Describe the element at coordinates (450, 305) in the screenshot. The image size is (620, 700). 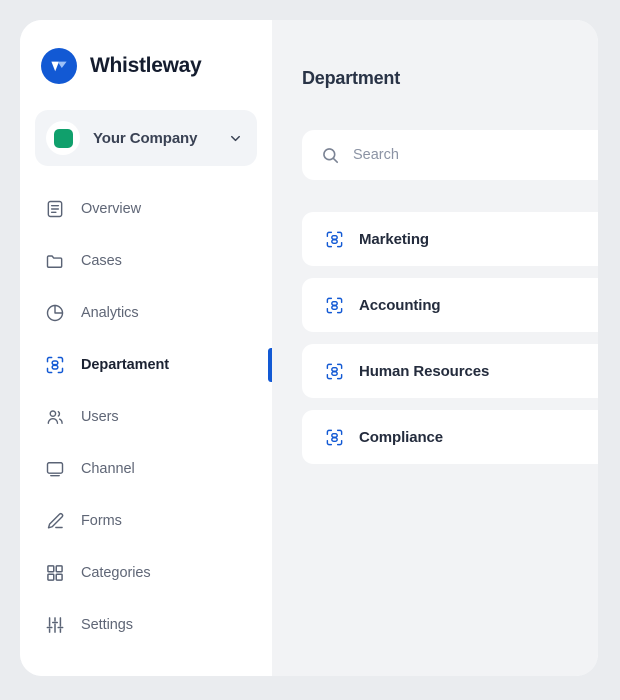
I see `list-item: Accounting` at that location.